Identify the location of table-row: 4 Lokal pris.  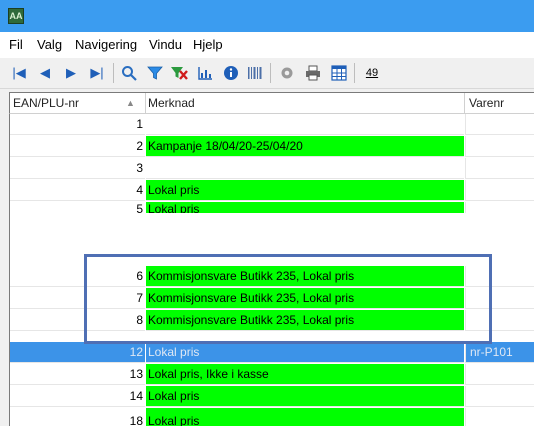
(272, 191).